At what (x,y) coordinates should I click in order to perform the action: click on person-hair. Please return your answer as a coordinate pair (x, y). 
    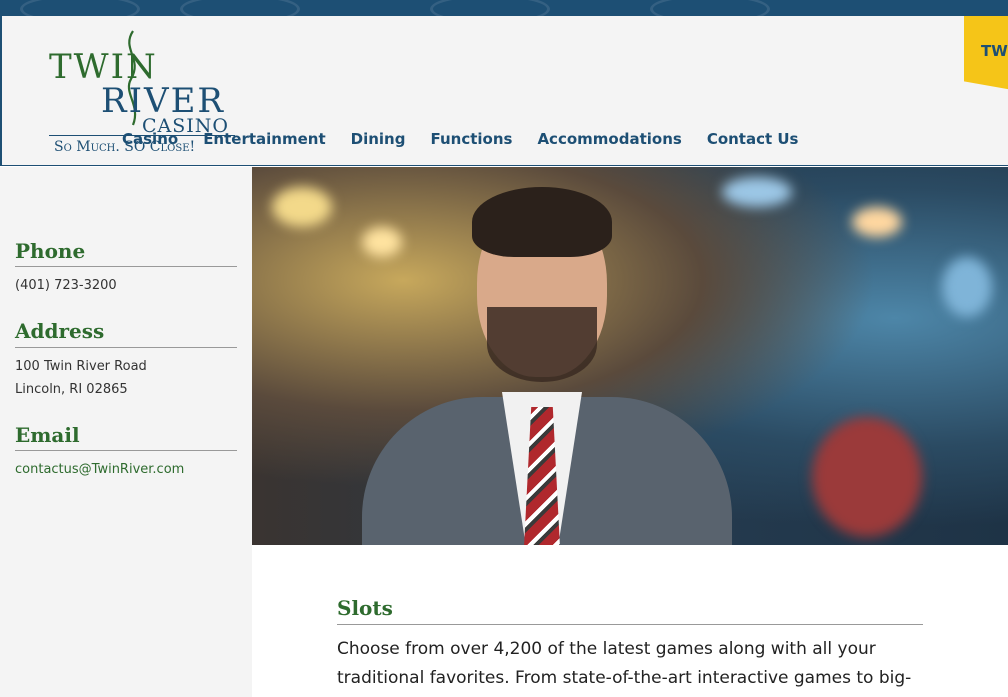
    Looking at the image, I should click on (542, 222).